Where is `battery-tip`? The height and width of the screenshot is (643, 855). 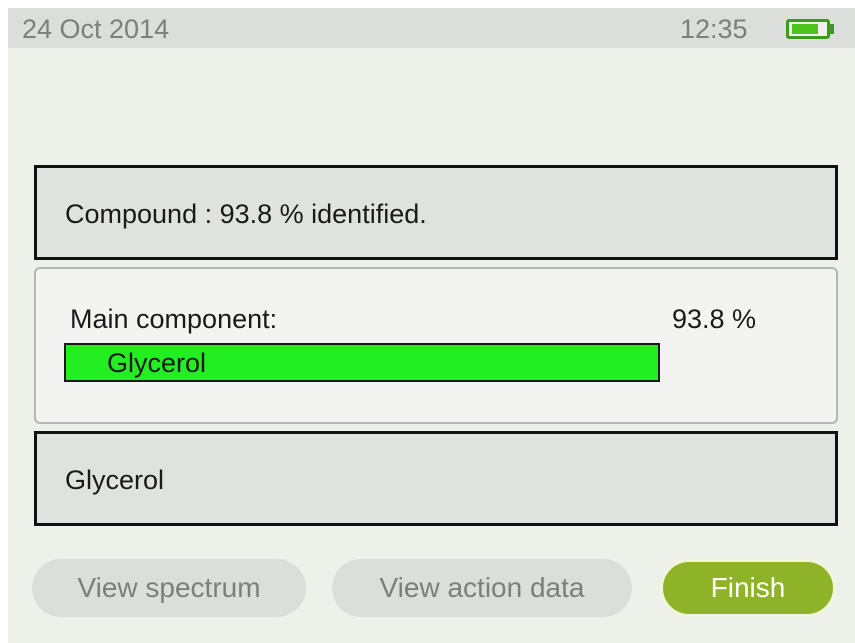
battery-tip is located at coordinates (832, 29).